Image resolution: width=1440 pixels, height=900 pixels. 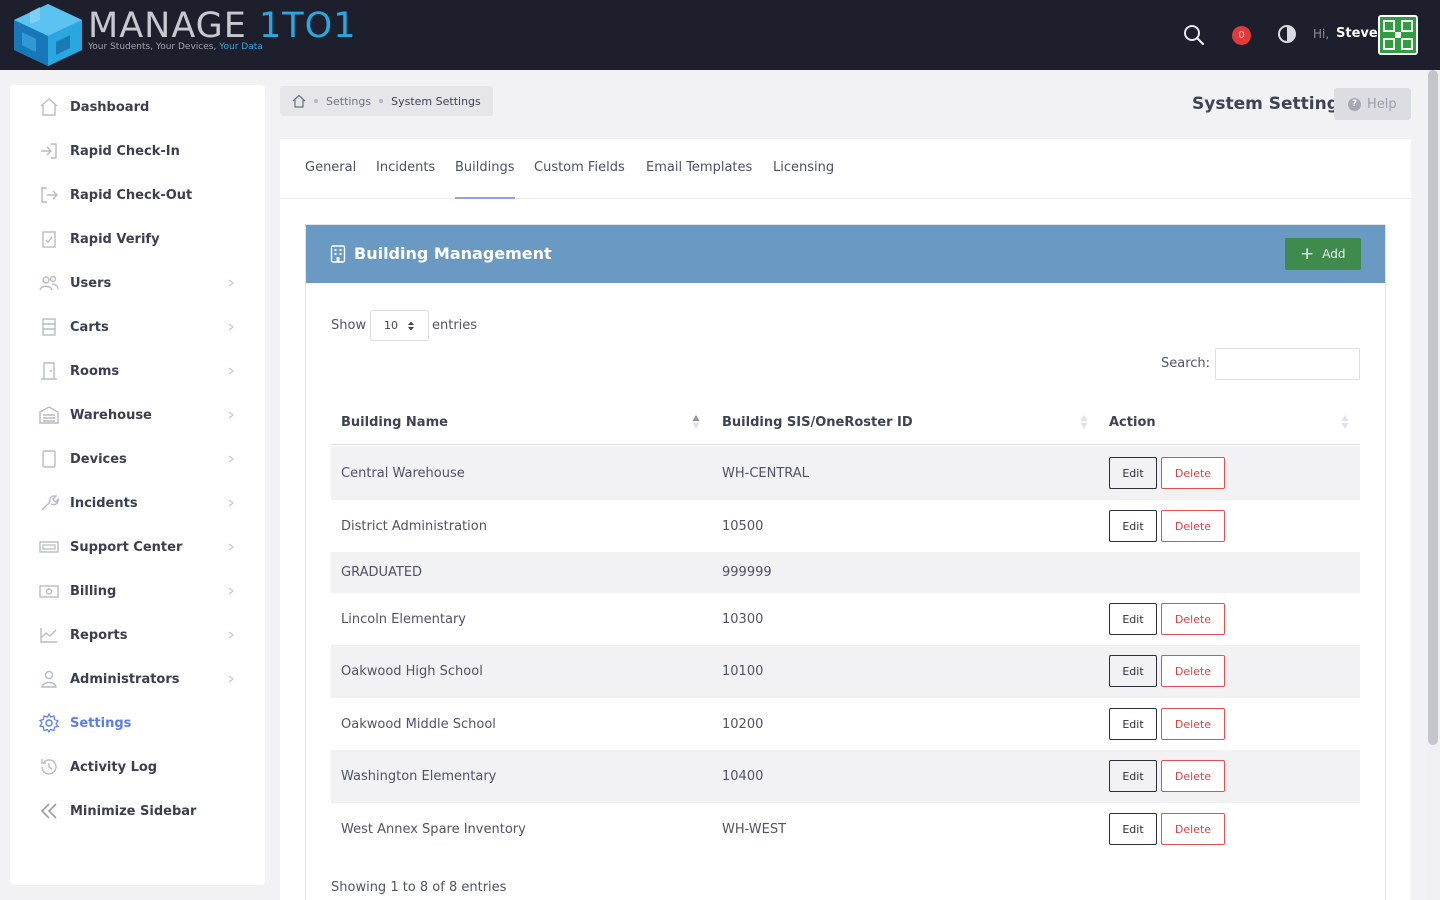 I want to click on admin-icon, so click(x=49, y=679).